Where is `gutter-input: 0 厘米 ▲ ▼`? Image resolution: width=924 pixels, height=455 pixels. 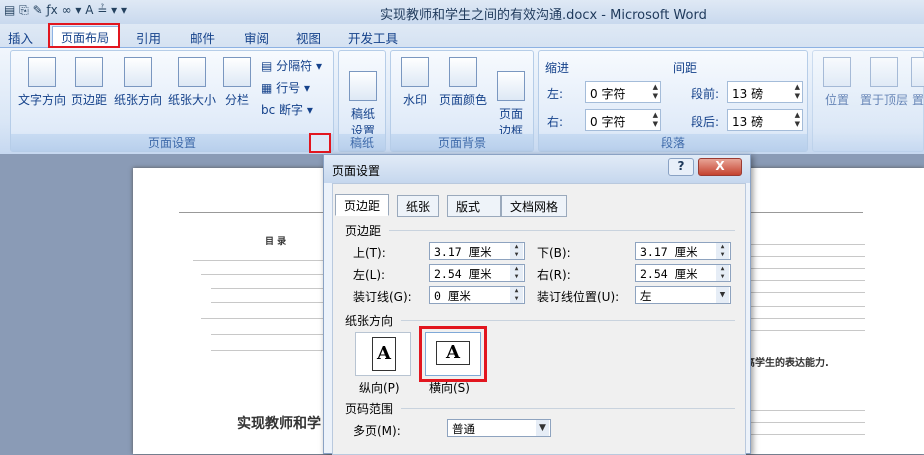 gutter-input: 0 厘米 ▲ ▼ is located at coordinates (477, 295).